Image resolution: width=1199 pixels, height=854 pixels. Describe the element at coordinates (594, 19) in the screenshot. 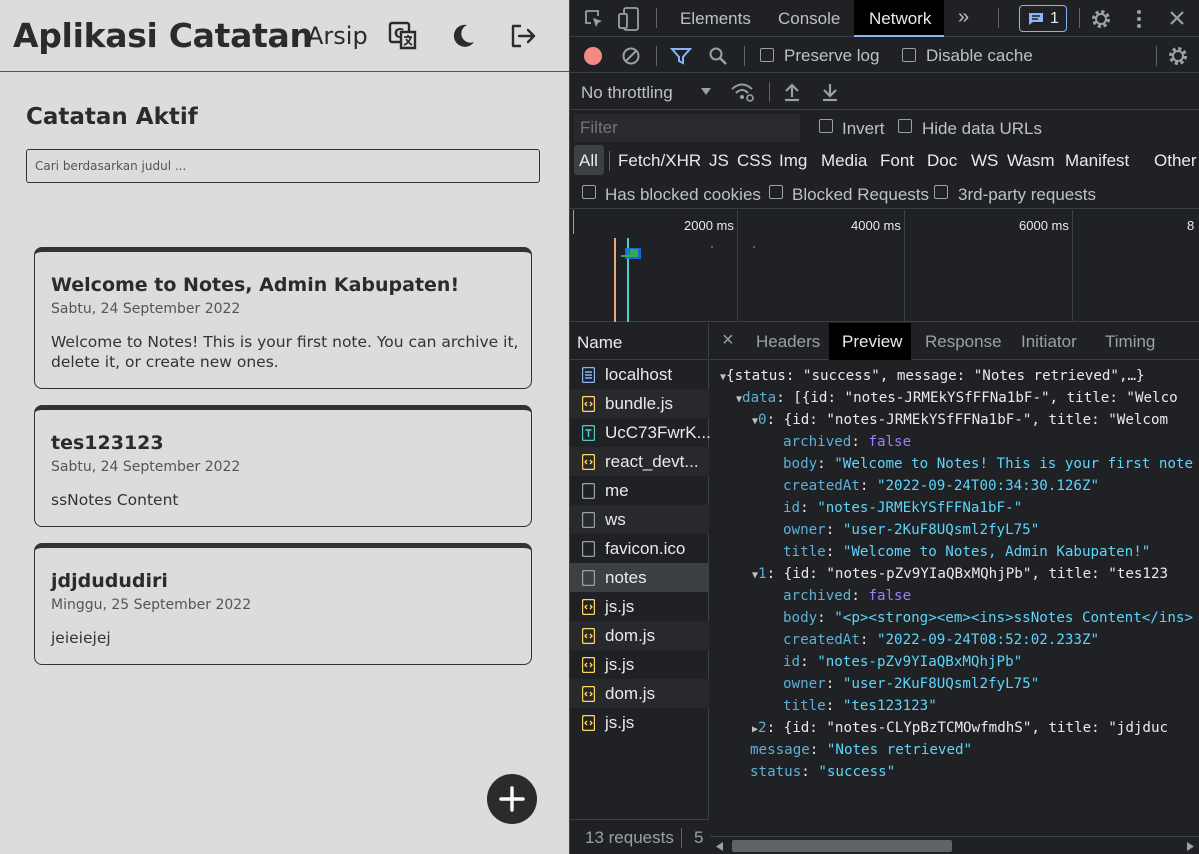

I see `inspect-element-icon` at that location.